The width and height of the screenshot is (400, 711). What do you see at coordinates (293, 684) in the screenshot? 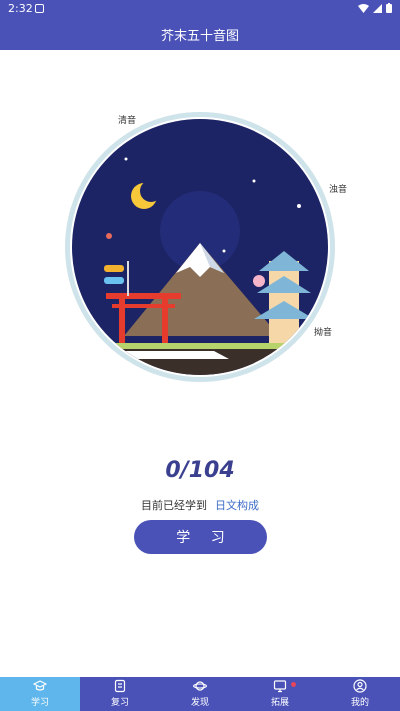
I see `badge-dot` at bounding box center [293, 684].